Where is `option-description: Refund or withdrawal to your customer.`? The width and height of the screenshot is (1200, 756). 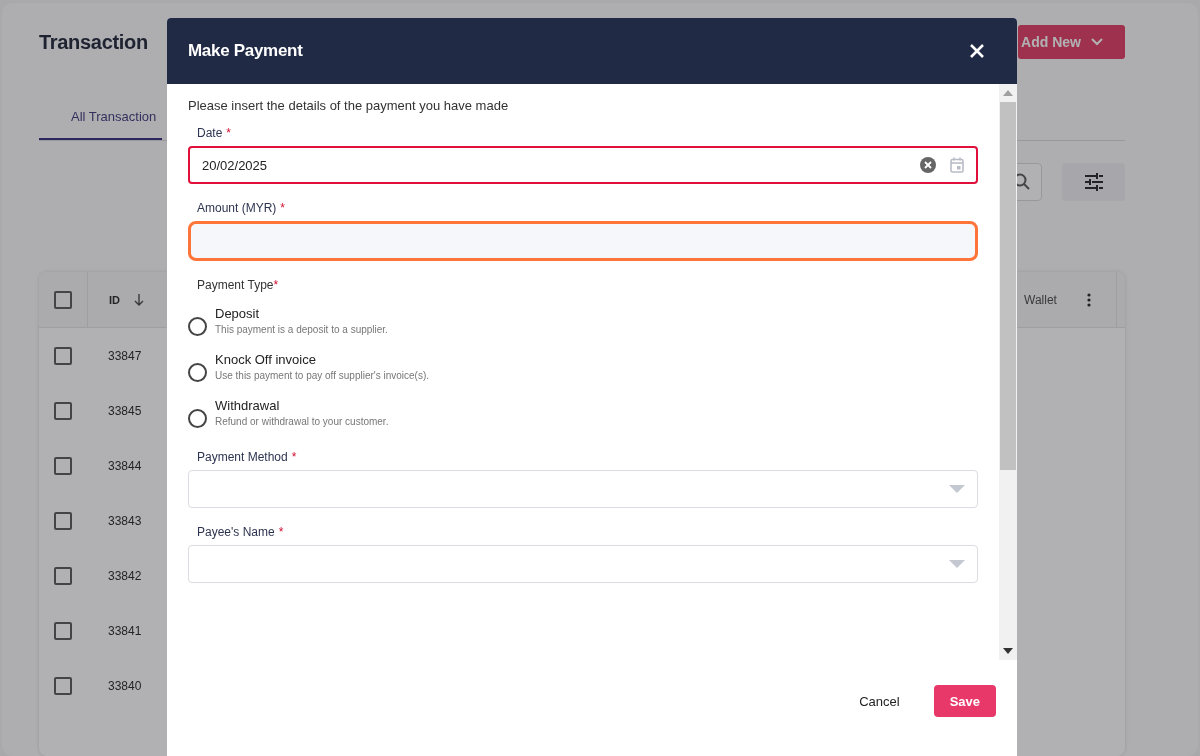 option-description: Refund or withdrawal to your customer. is located at coordinates (302, 421).